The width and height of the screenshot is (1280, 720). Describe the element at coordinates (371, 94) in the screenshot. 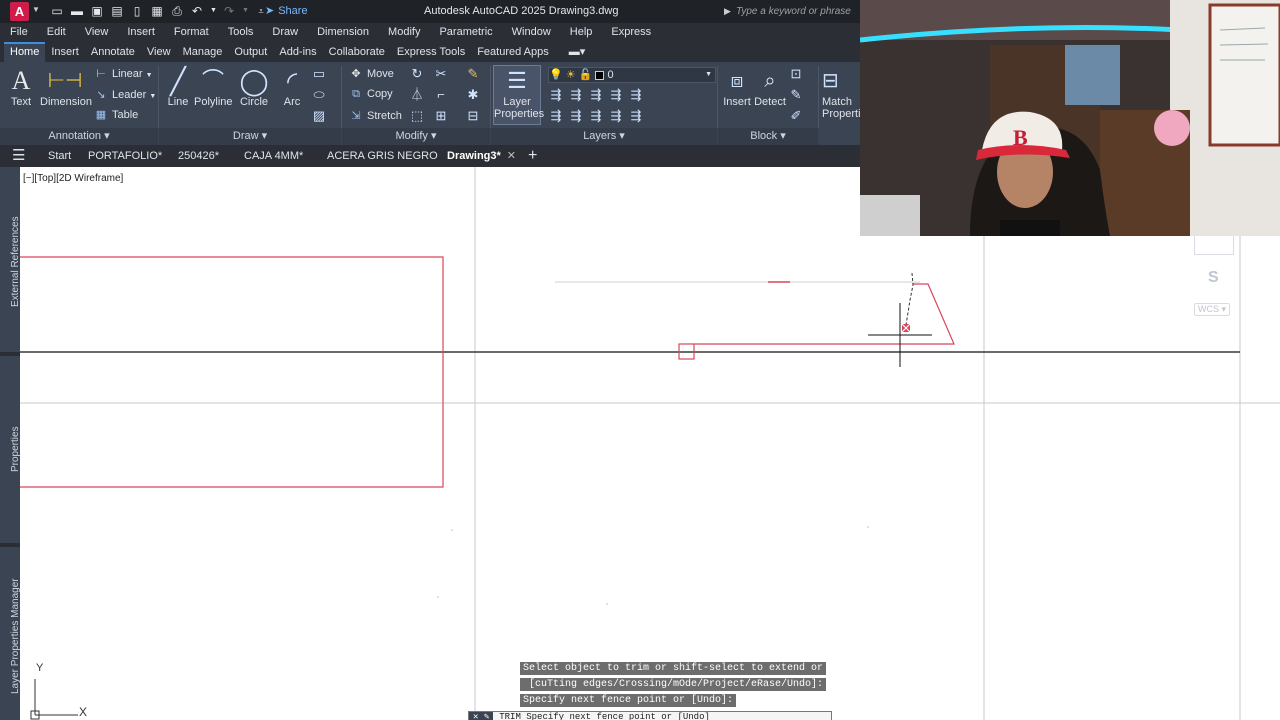

I see `copy-button: ⧉ Copy` at that location.